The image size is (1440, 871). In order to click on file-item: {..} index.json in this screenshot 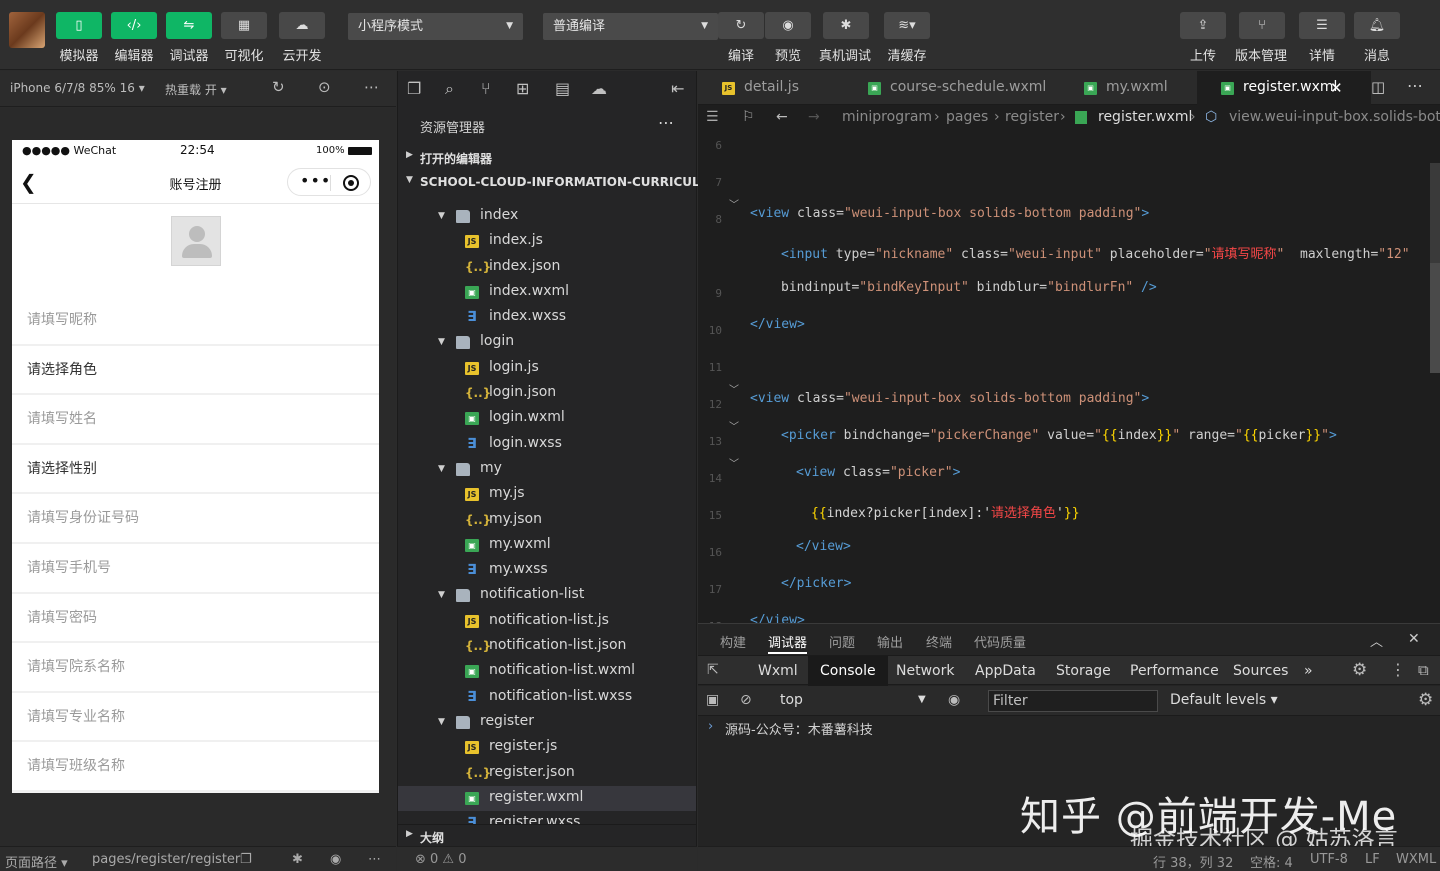, I will do `click(547, 267)`.